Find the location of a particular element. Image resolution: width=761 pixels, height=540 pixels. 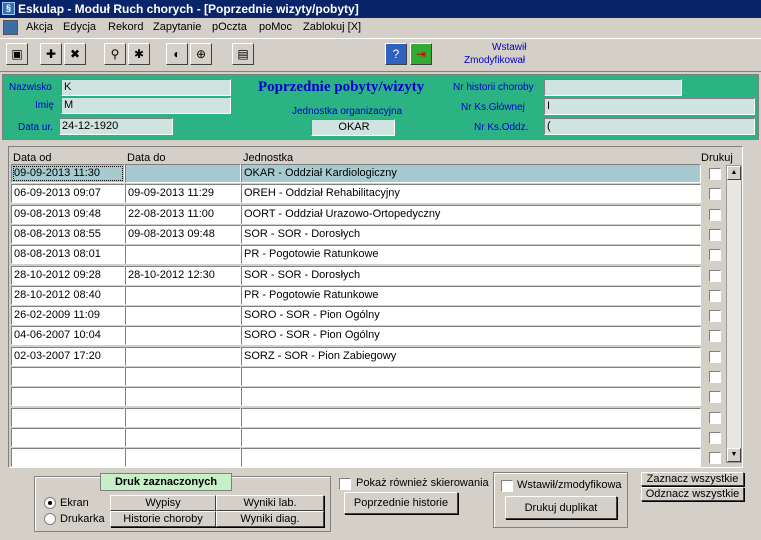

document-icon is located at coordinates (10, 27).